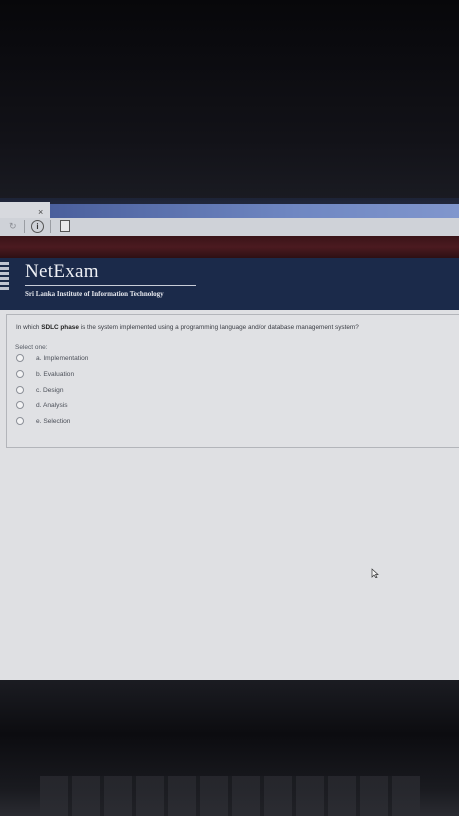 The width and height of the screenshot is (459, 816). I want to click on select-one-label: Select one:, so click(31, 347).